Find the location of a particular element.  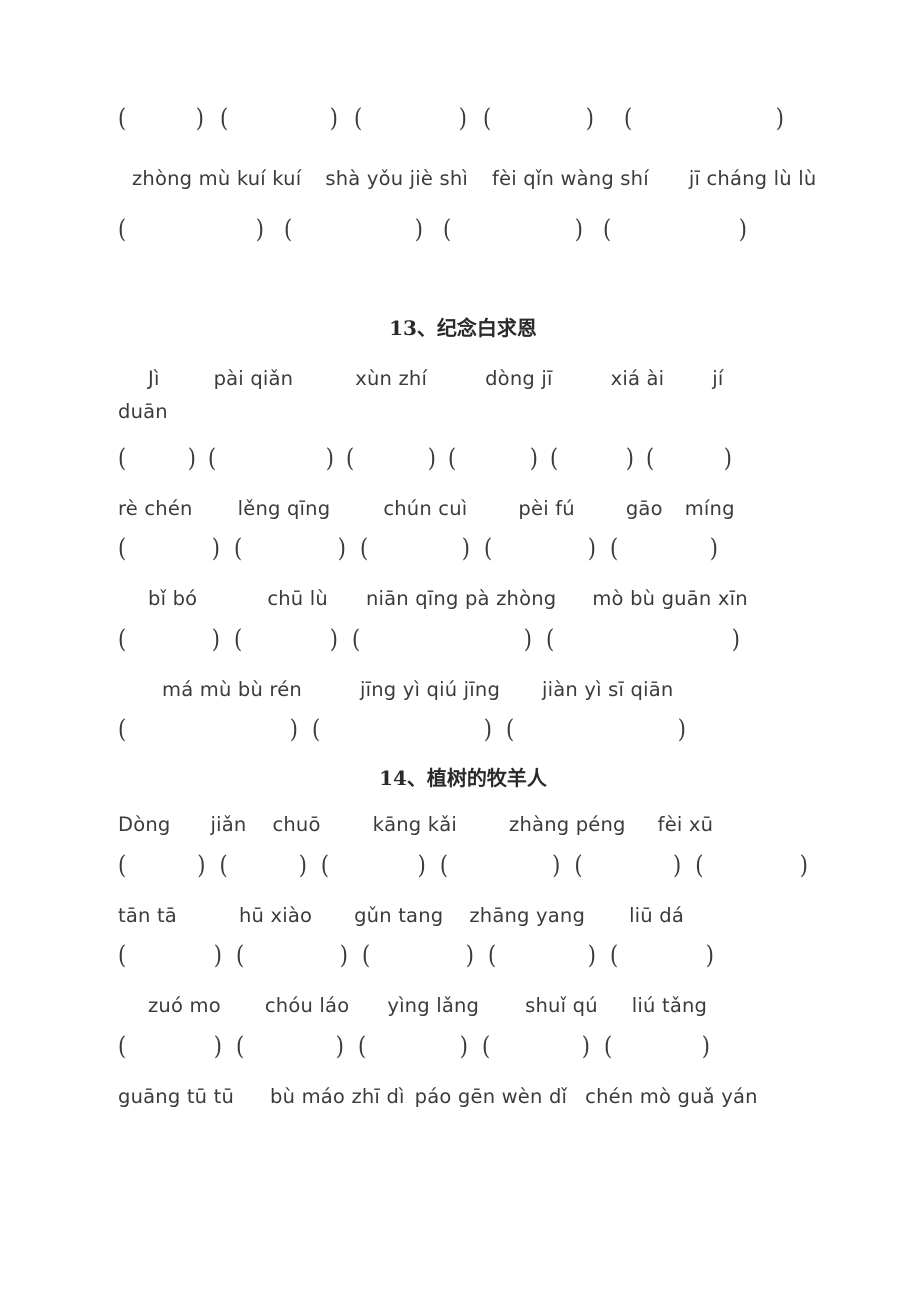

pinyin-item: zhàng péng is located at coordinates (567, 824).